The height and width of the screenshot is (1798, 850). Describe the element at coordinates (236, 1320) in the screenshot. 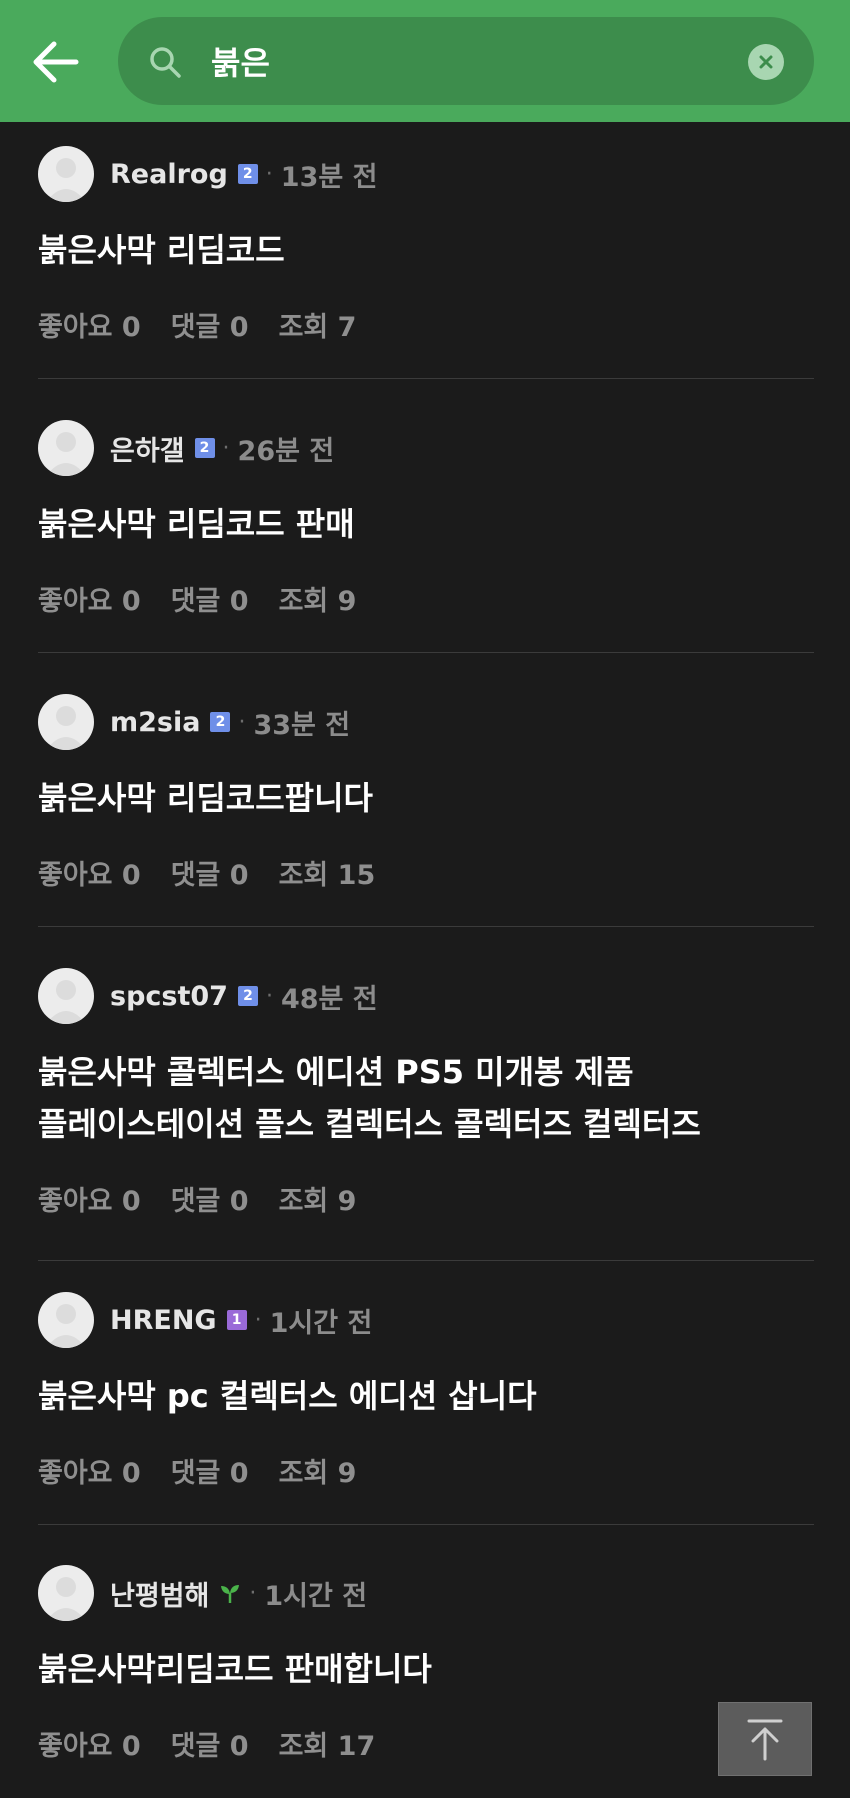

I see `member-level-badge: 1` at that location.